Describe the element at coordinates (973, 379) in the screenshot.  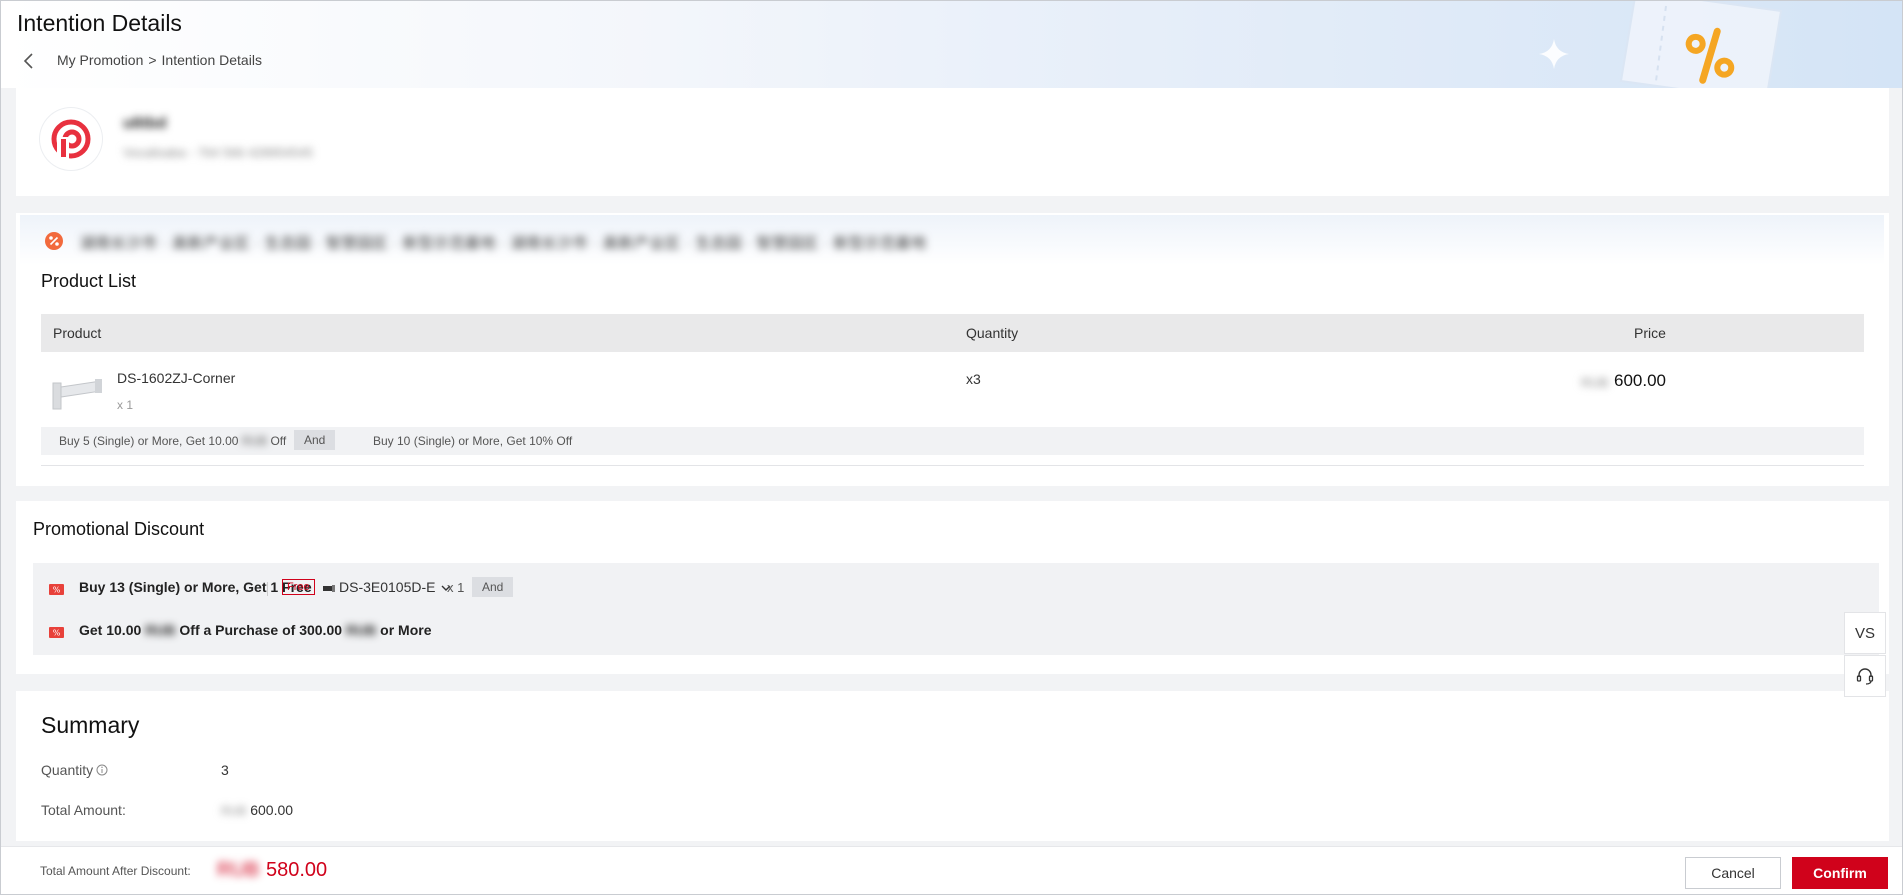
I see `product-quantity: x3` at that location.